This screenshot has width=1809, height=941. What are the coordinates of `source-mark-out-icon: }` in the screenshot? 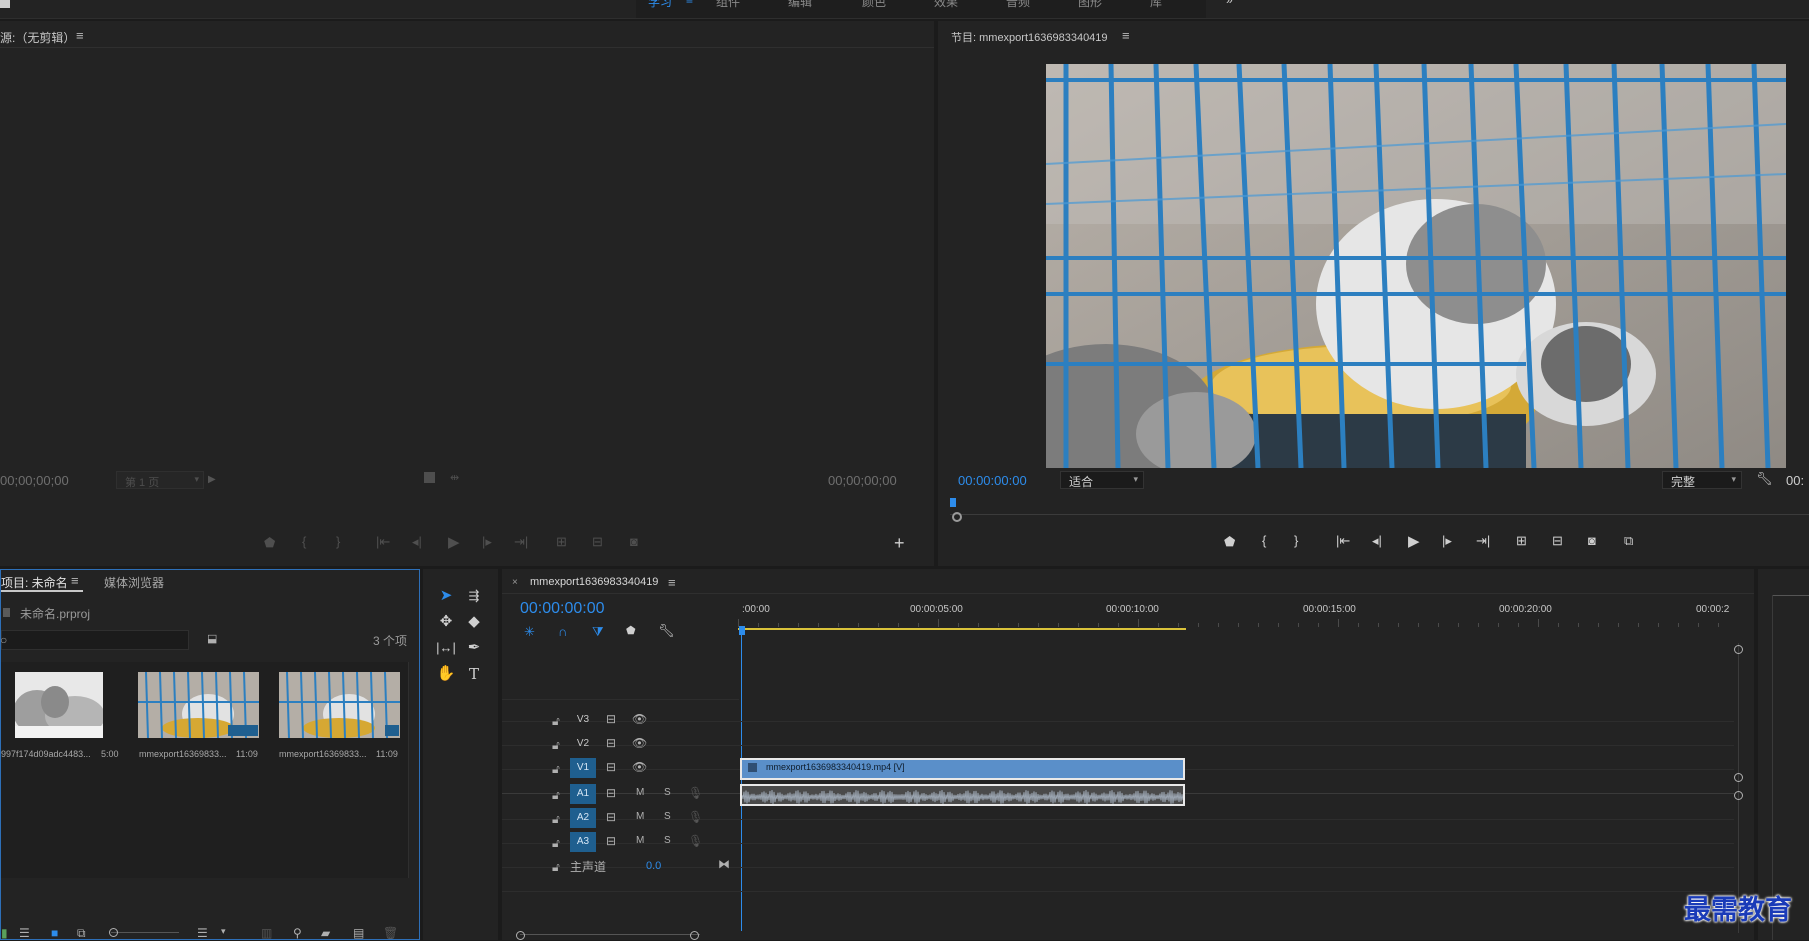 It's located at (338, 541).